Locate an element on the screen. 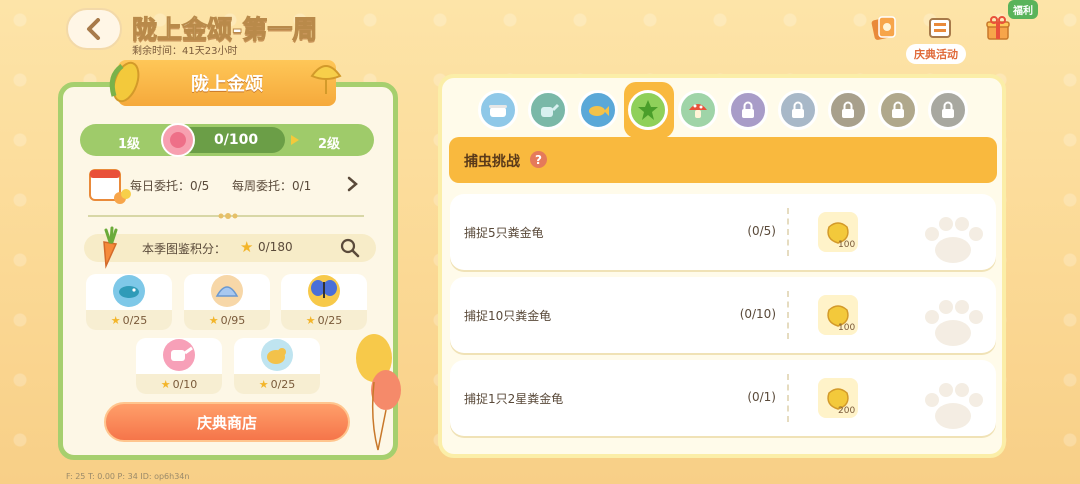 The height and width of the screenshot is (484, 1080). task-row: 捕捉10只粪金龟 (0/10) 100 is located at coordinates (723, 315).